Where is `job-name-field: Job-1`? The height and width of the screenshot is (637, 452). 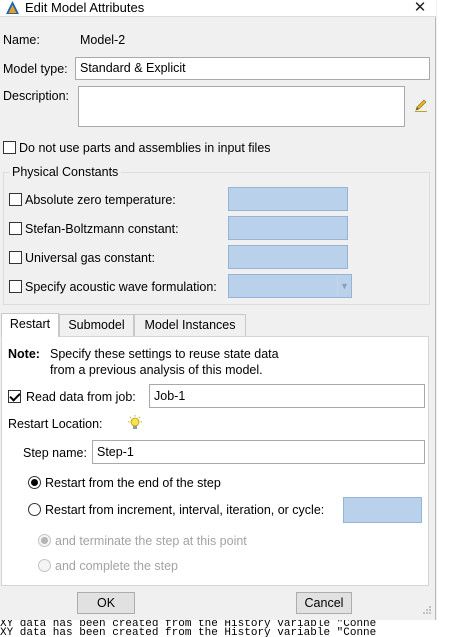 job-name-field: Job-1 is located at coordinates (287, 396).